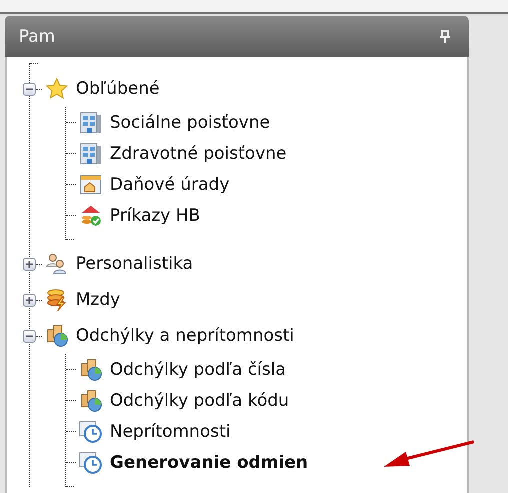 Image resolution: width=508 pixels, height=493 pixels. I want to click on tree-item: Mzdy, so click(98, 300).